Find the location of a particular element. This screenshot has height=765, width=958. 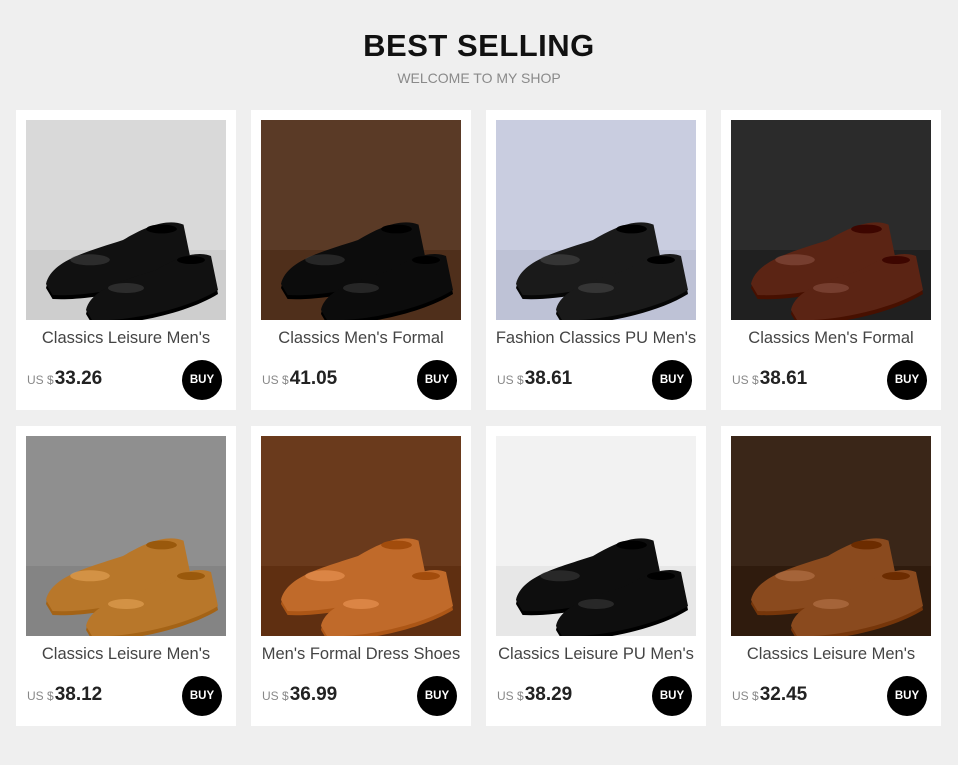

product-card: Classics Men's Formal US $ 41.05 BUY is located at coordinates (361, 260).